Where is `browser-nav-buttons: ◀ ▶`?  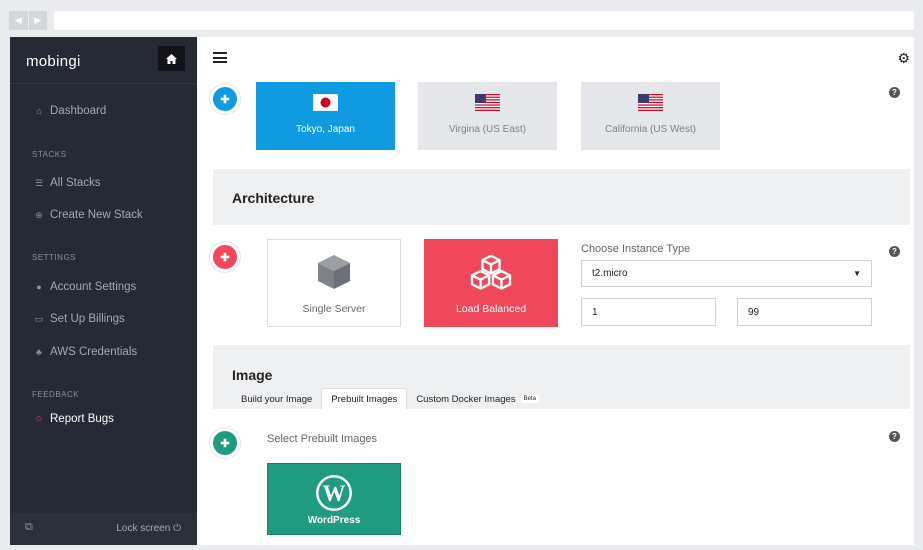
browser-nav-buttons: ◀ ▶ is located at coordinates (28, 20).